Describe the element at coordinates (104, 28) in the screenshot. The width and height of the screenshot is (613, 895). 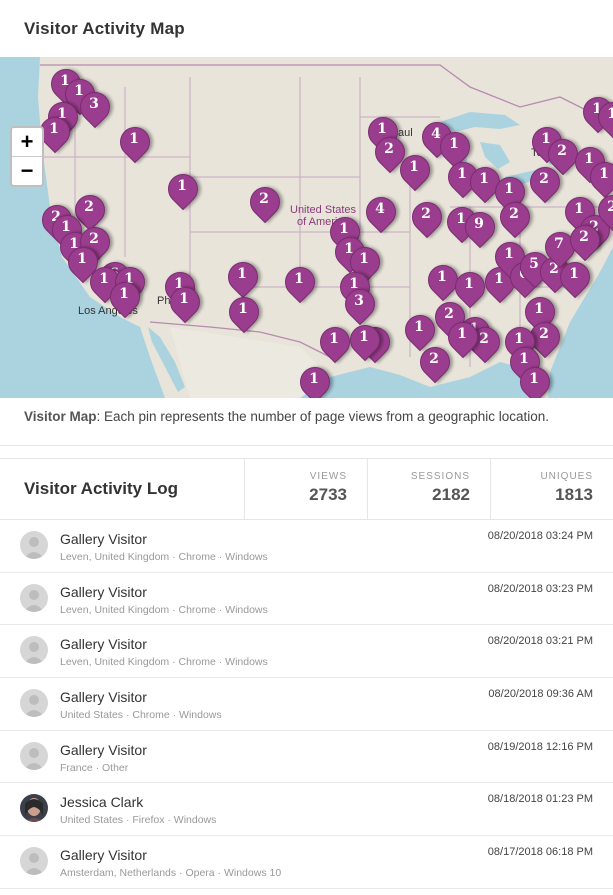
I see `map-panel-title: Visitor Activity Map` at that location.